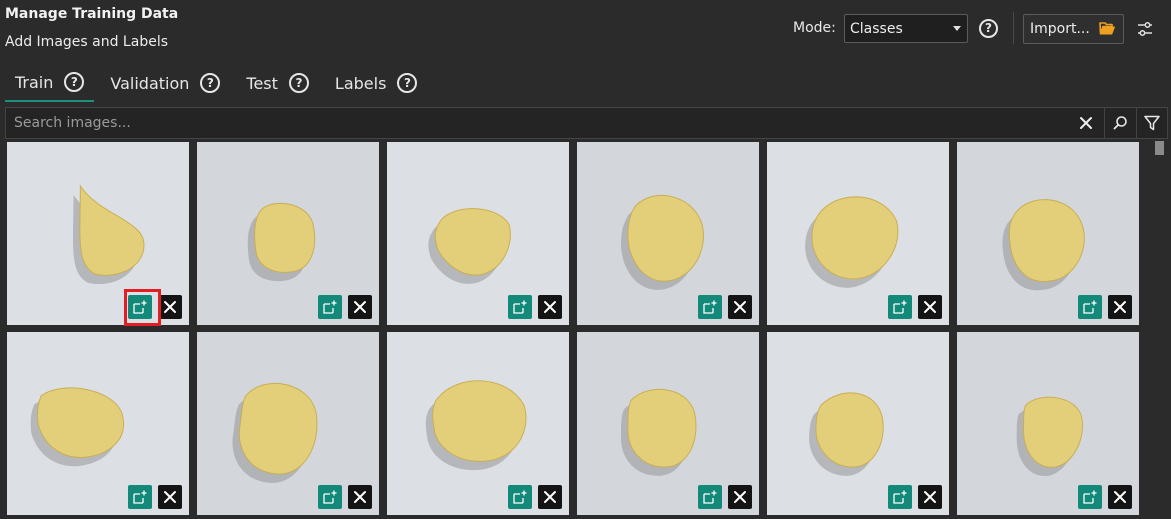 The height and width of the screenshot is (519, 1171). Describe the element at coordinates (86, 42) in the screenshot. I see `page-subtitle: Add Images and Labels` at that location.